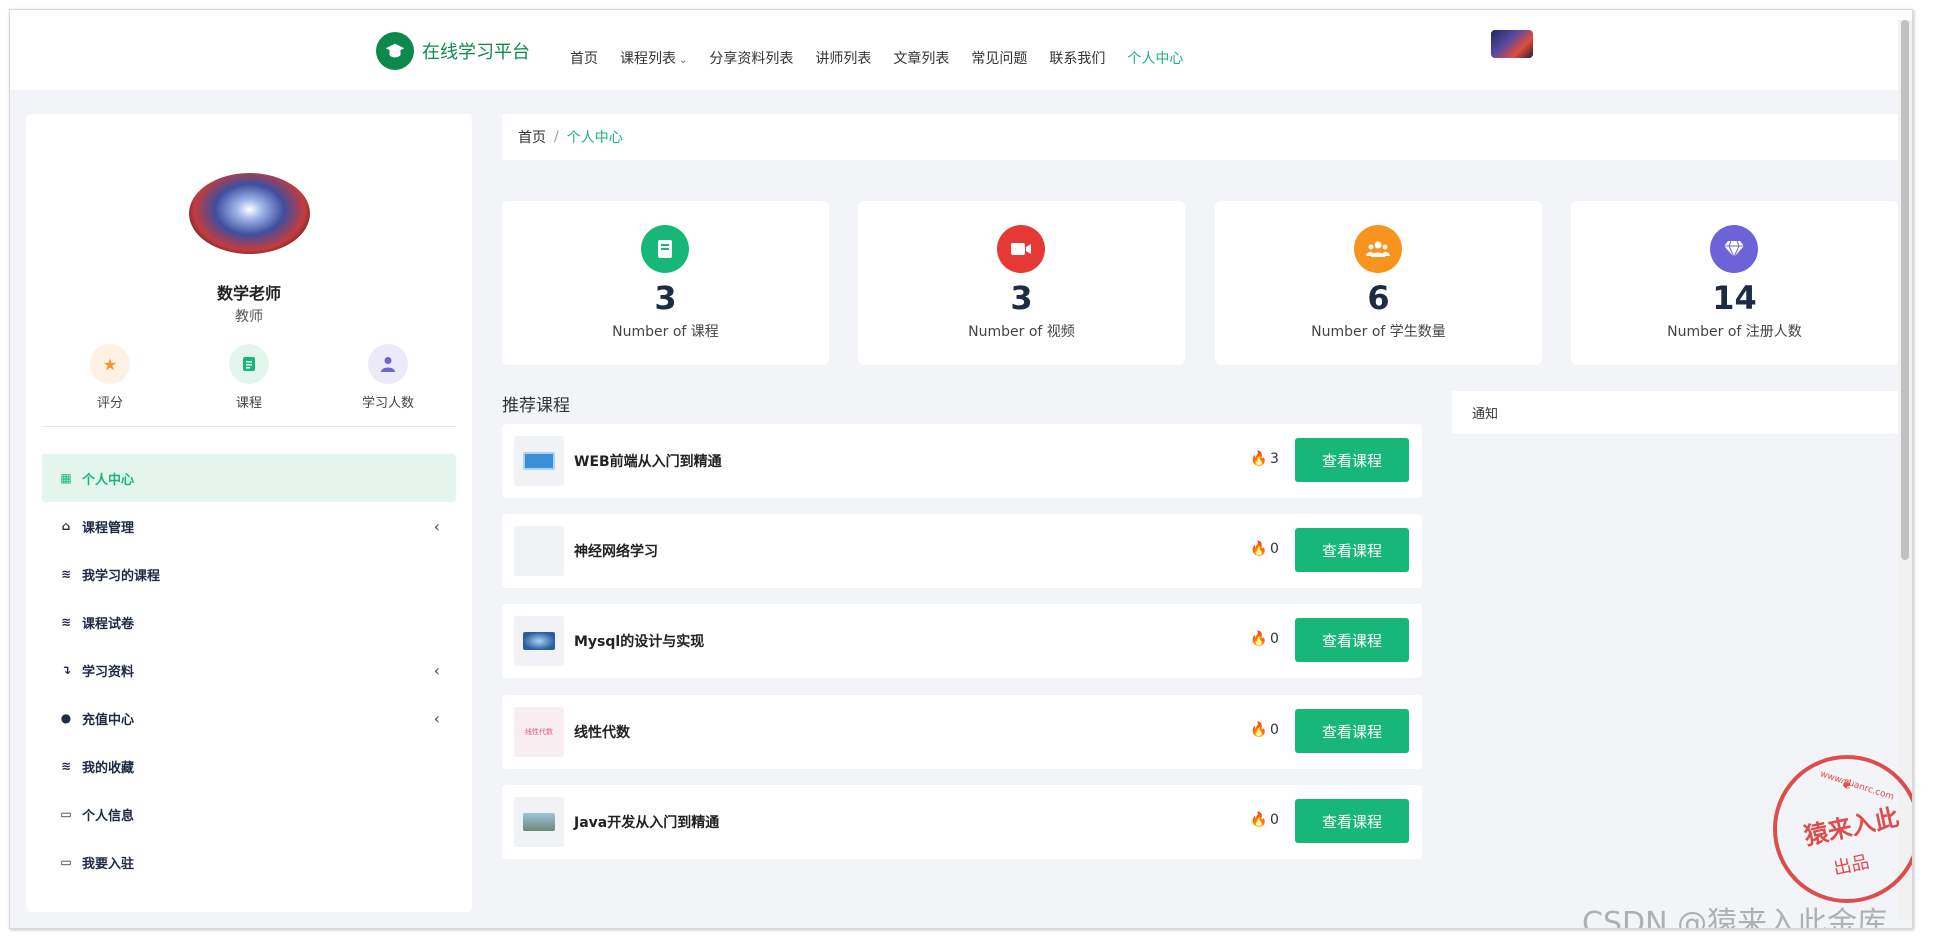  Describe the element at coordinates (1734, 298) in the screenshot. I see `stat-value: 14` at that location.